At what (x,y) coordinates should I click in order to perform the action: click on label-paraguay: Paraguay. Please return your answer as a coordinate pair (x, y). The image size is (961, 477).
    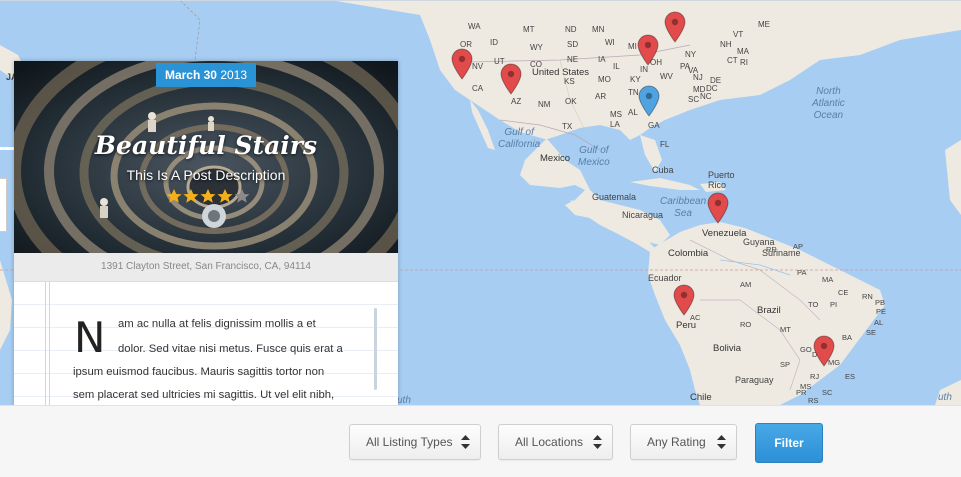
    Looking at the image, I should click on (754, 380).